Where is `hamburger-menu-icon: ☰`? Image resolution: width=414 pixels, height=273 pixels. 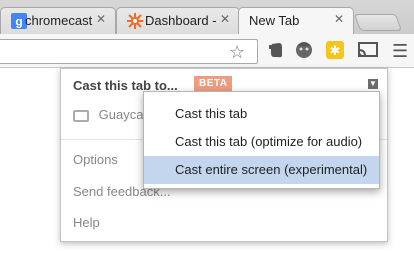 hamburger-menu-icon: ☰ is located at coordinates (400, 51).